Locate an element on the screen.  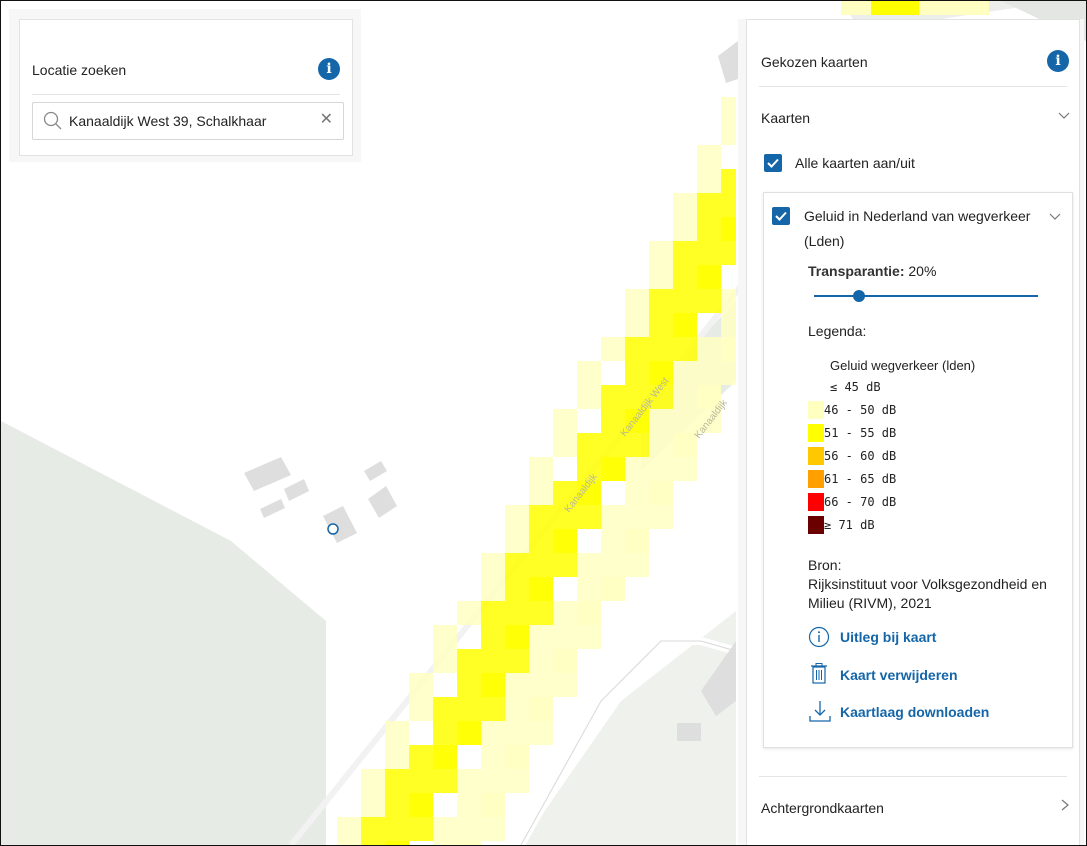
search-input: Kanaaldijk West 39, Schalkhaar ✕ is located at coordinates (188, 121).